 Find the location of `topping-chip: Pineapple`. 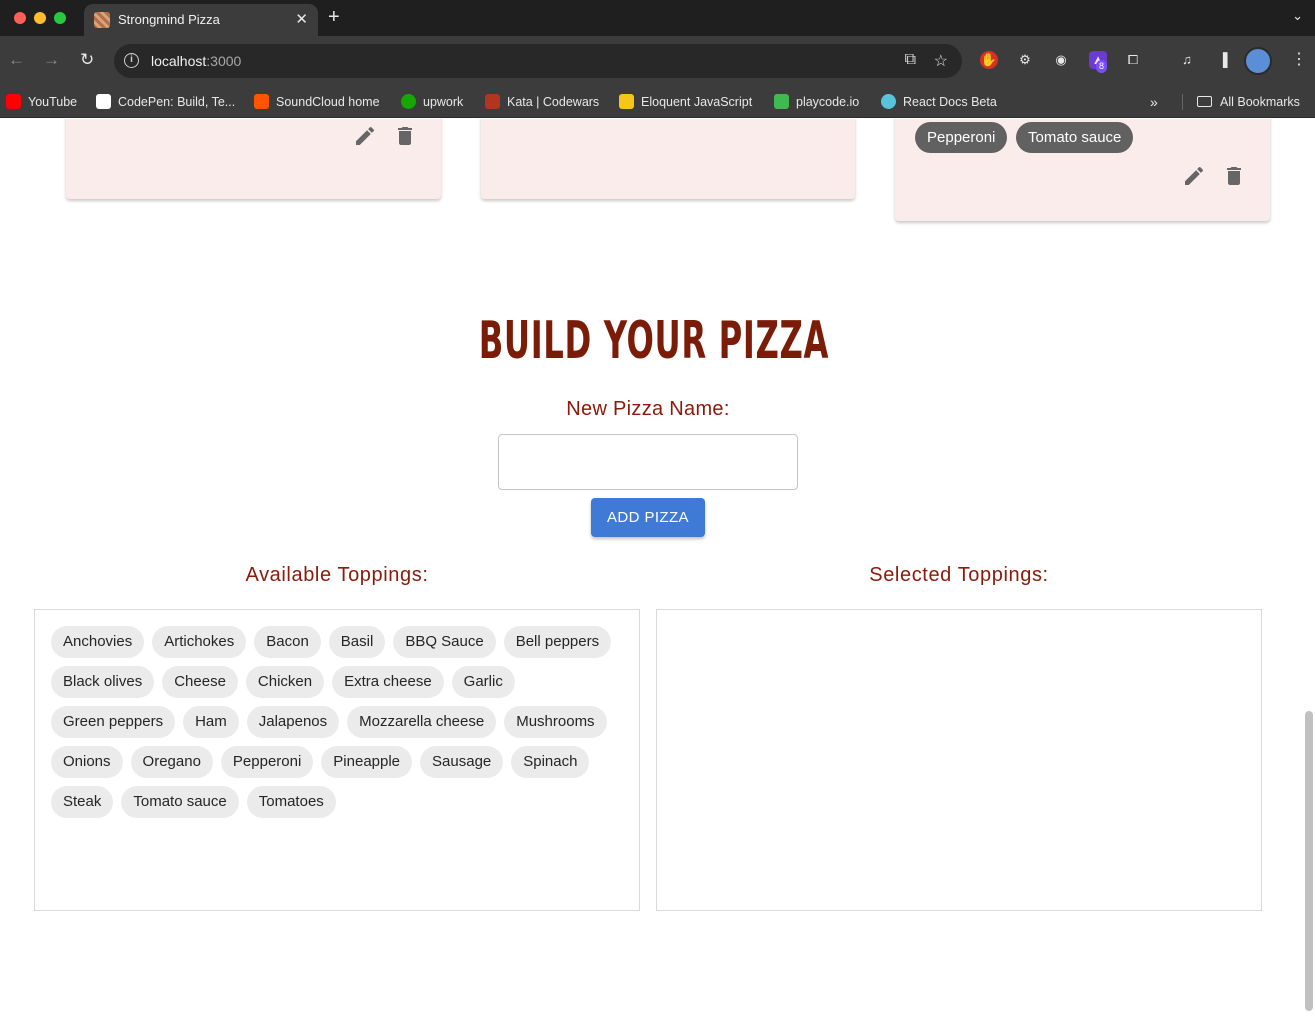

topping-chip: Pineapple is located at coordinates (367, 762).